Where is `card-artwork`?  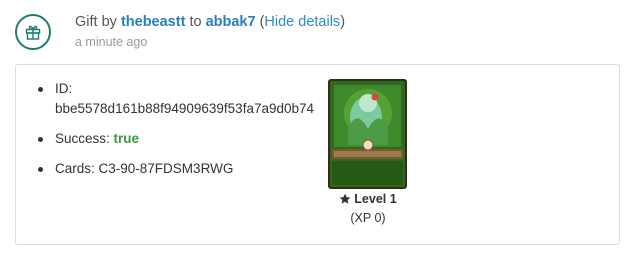 card-artwork is located at coordinates (367, 134).